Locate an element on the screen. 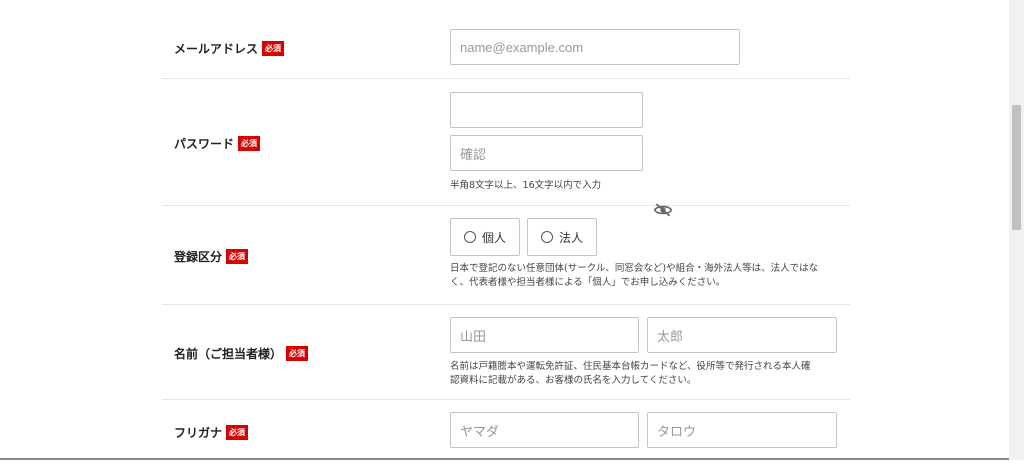 This screenshot has width=1024, height=470. furigana-label: フリガナ is located at coordinates (198, 433).